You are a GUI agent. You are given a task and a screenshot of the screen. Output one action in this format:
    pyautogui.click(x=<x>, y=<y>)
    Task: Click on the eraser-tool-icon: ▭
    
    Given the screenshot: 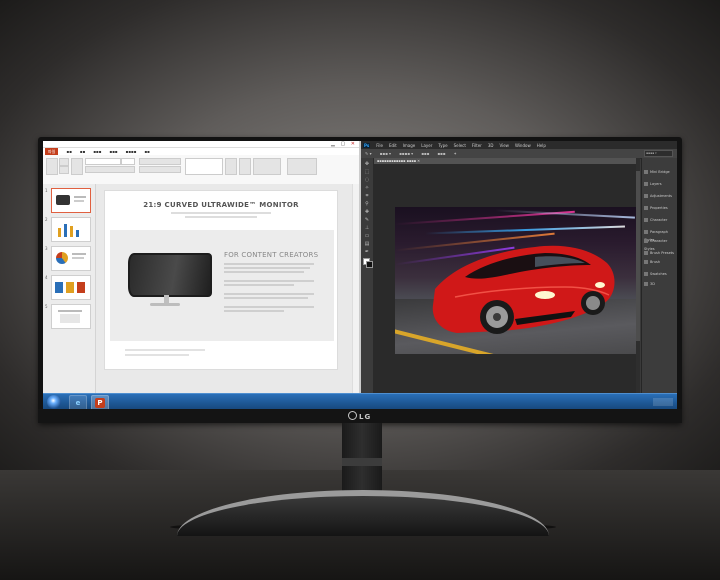 What is the action you would take?
    pyautogui.click(x=367, y=236)
    